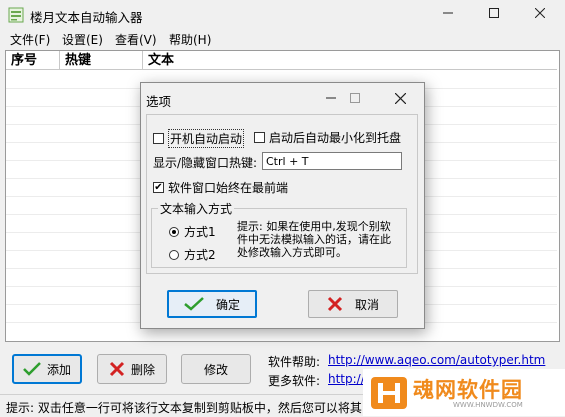 The image size is (565, 417). I want to click on method1-radio, so click(174, 231).